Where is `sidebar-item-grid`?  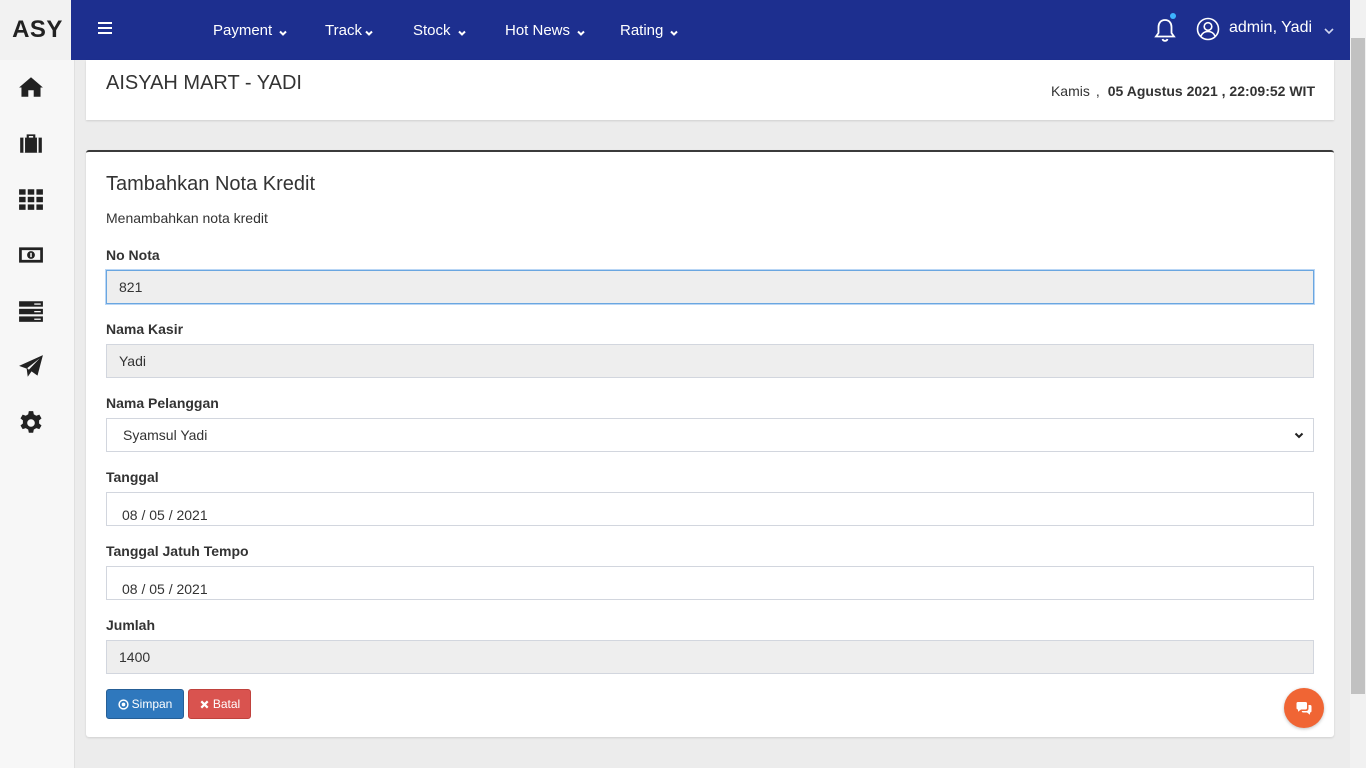 sidebar-item-grid is located at coordinates (31, 199).